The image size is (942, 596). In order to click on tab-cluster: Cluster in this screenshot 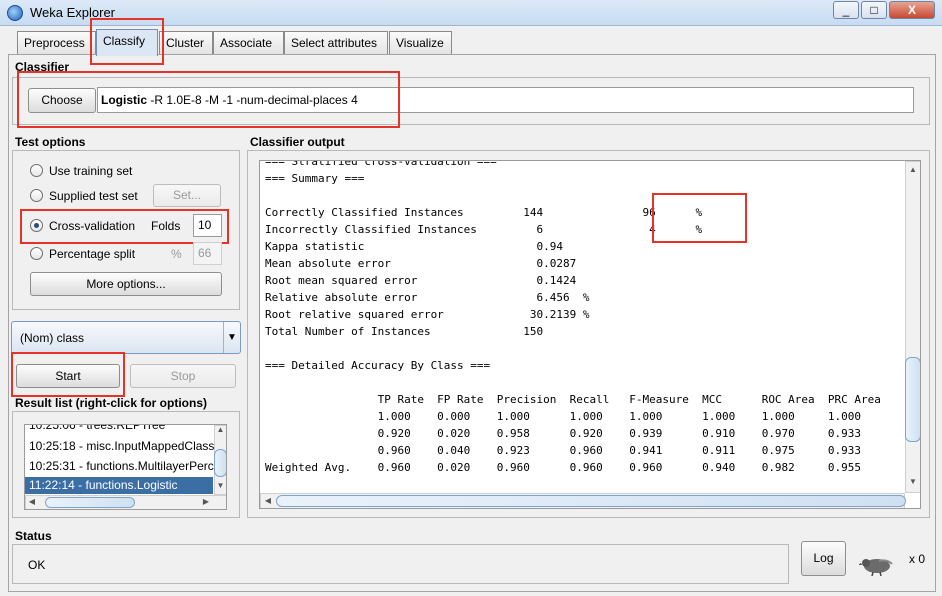, I will do `click(186, 42)`.